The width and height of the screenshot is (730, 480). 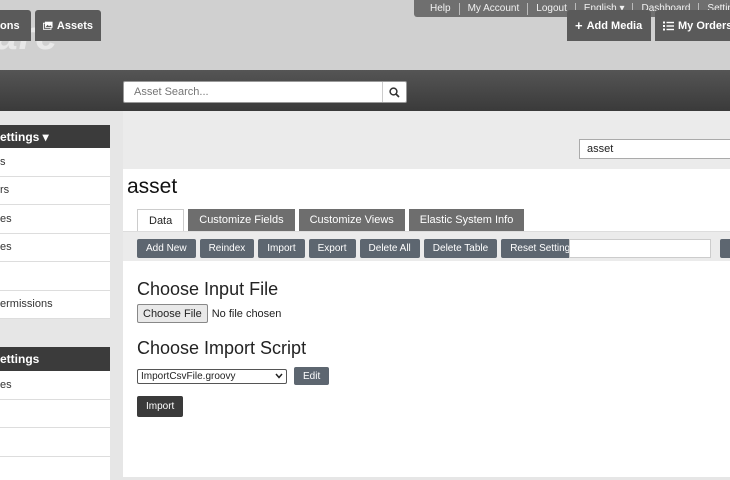 I want to click on my-account-link: My Account, so click(x=494, y=8).